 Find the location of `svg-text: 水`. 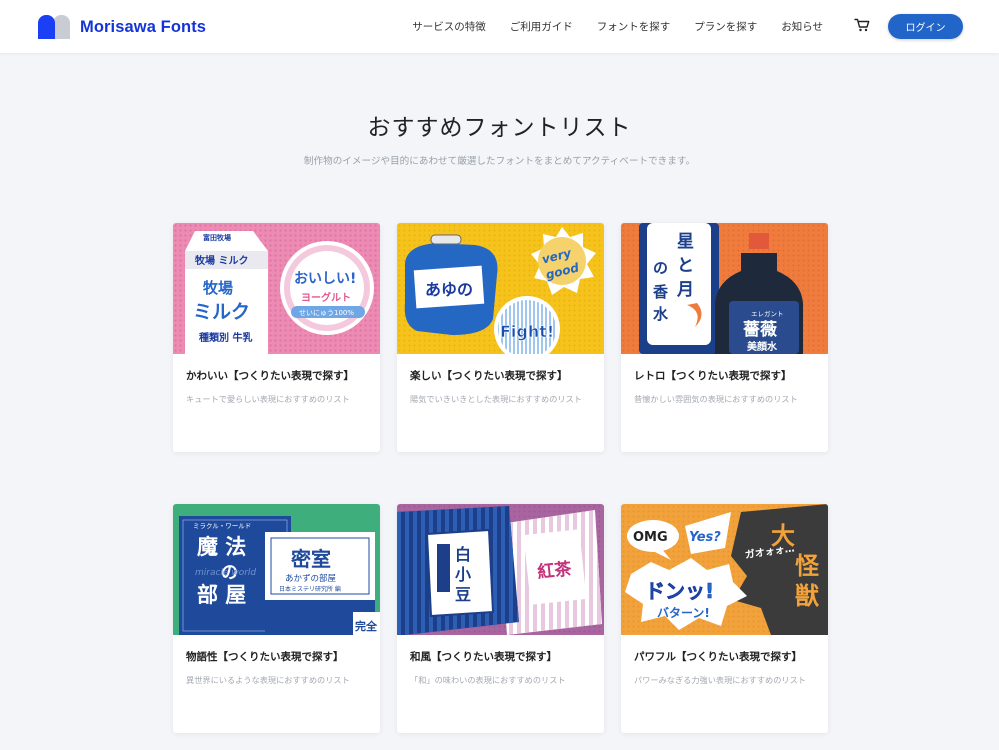

svg-text: 水 is located at coordinates (661, 314).